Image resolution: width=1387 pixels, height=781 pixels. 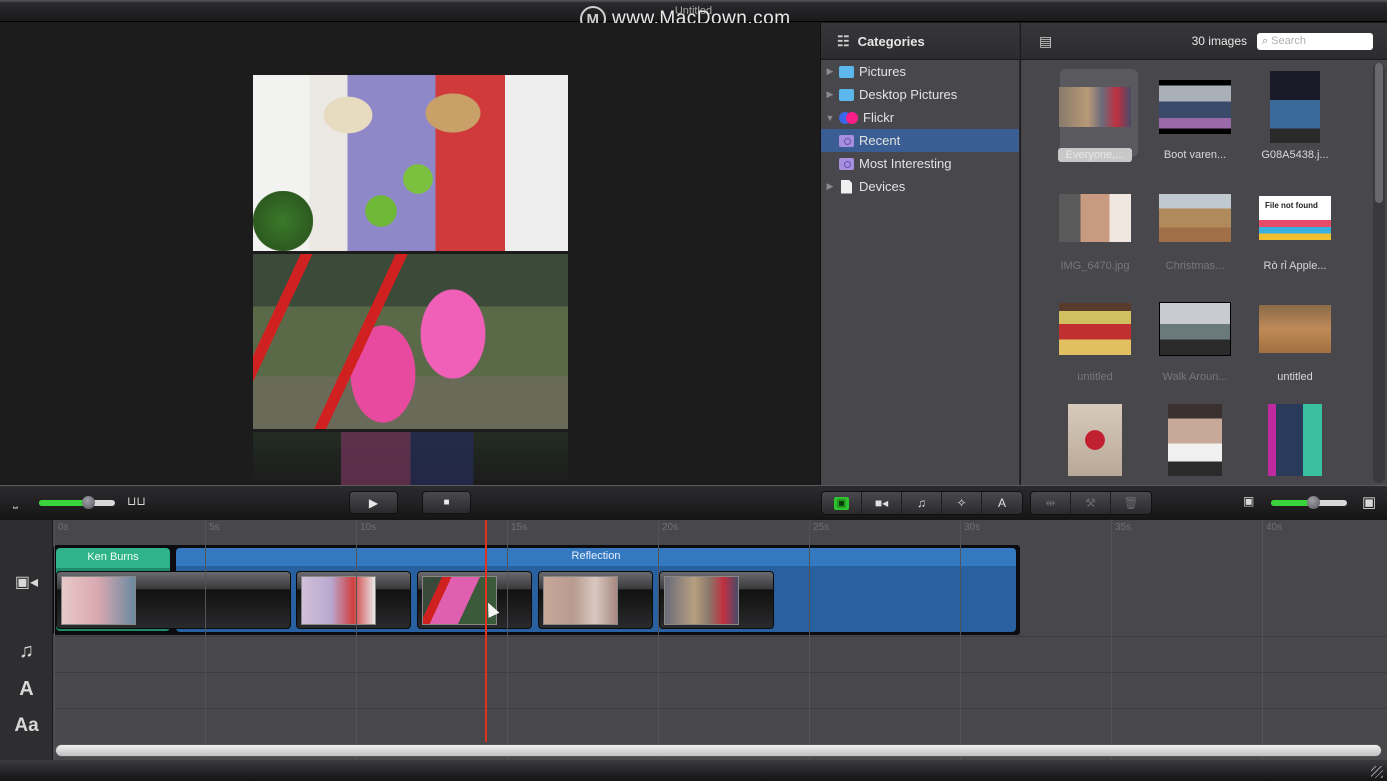 What do you see at coordinates (410, 341) in the screenshot?
I see `preview-photo-playground` at bounding box center [410, 341].